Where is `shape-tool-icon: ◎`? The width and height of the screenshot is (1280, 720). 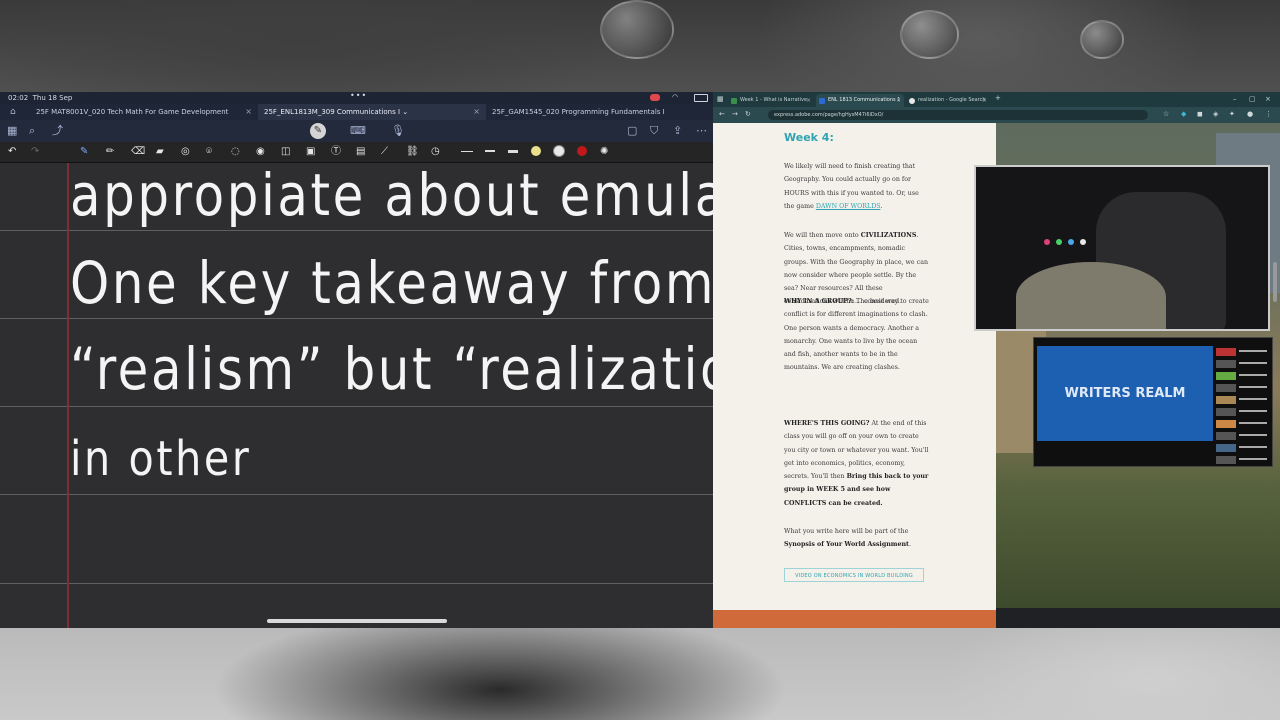
shape-tool-icon: ◎ is located at coordinates (185, 152).